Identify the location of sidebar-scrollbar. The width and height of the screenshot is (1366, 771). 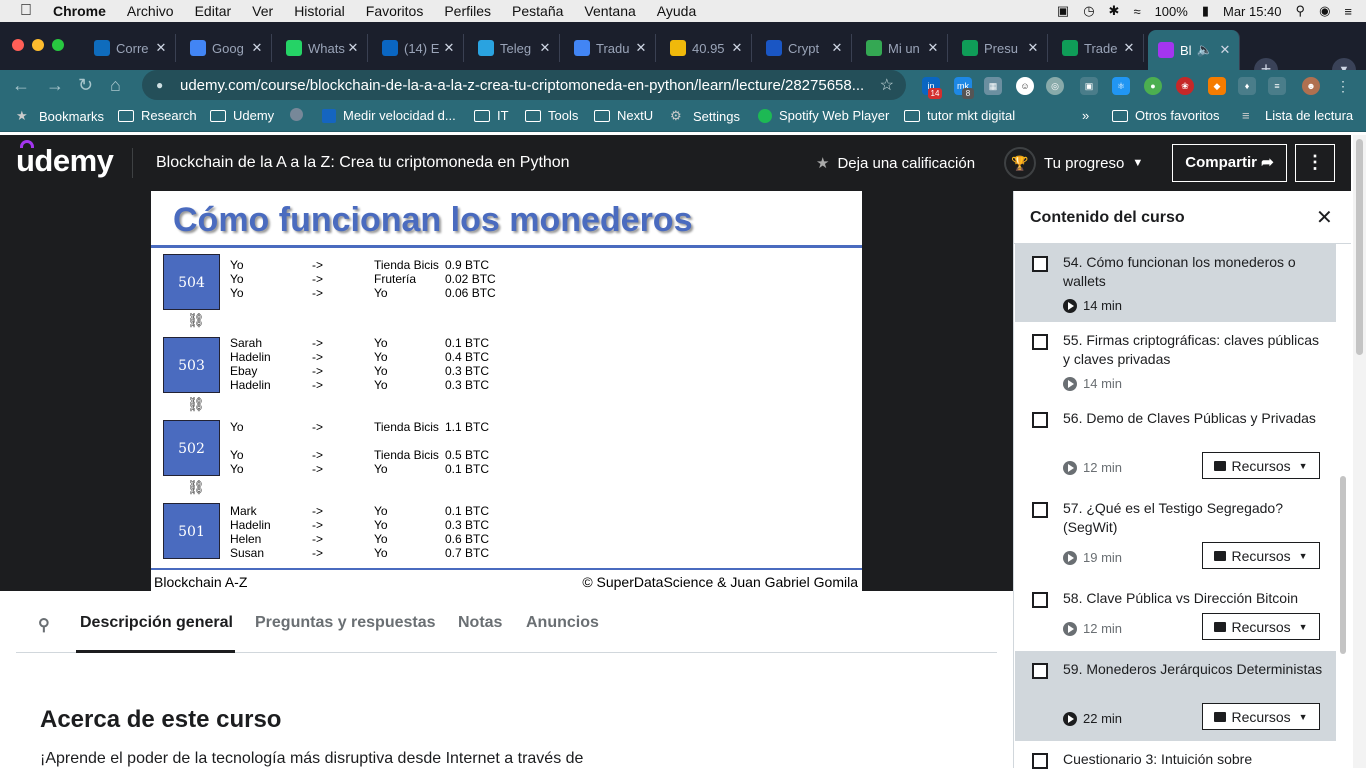
(1343, 506).